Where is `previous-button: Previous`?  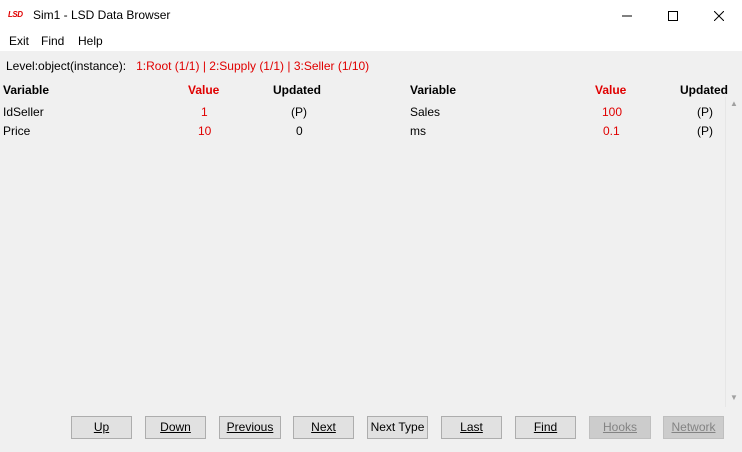
previous-button: Previous is located at coordinates (250, 427).